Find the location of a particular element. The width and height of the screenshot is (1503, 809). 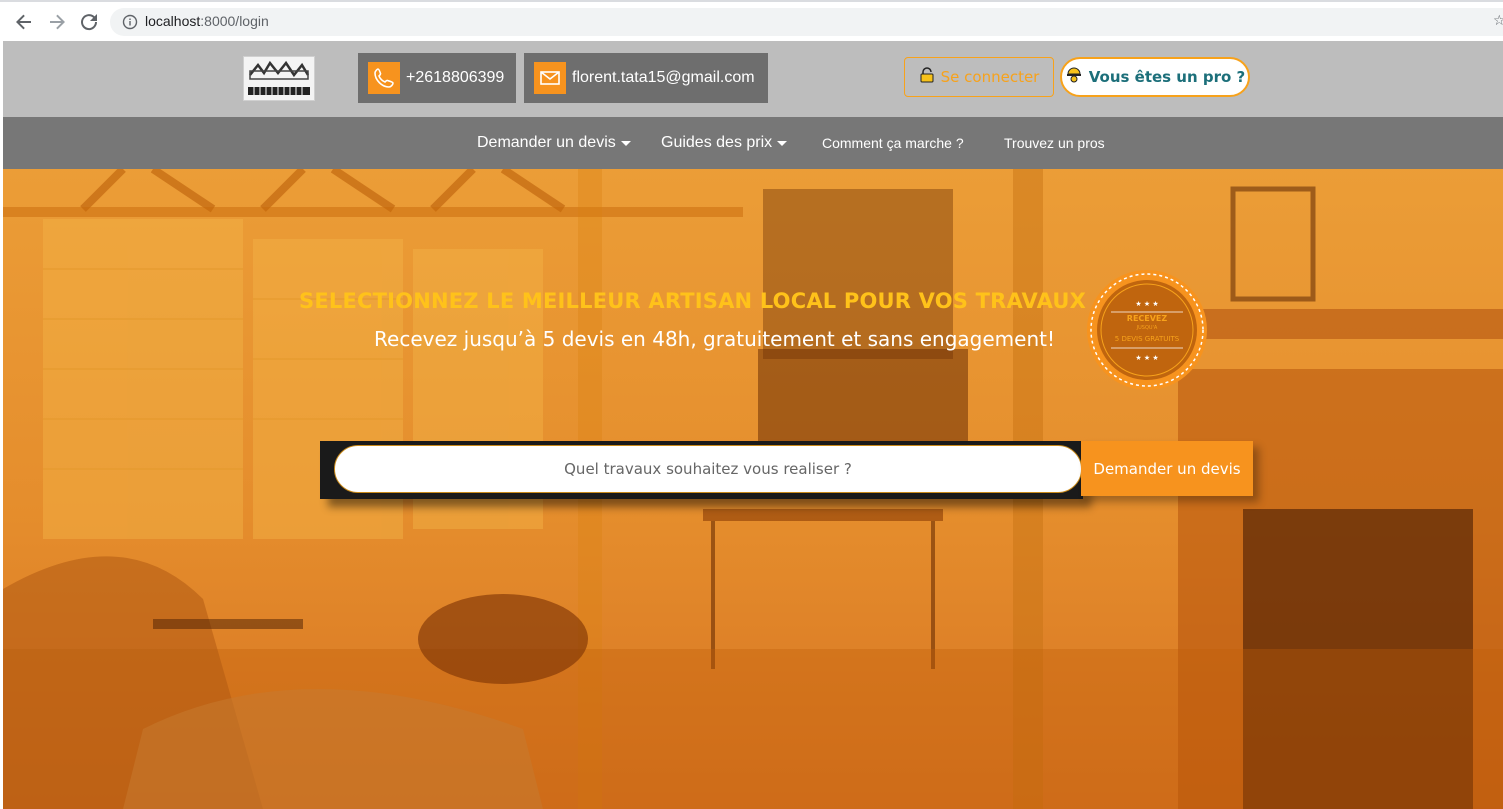

email-contact: florent.tata15@gmail.com is located at coordinates (646, 78).